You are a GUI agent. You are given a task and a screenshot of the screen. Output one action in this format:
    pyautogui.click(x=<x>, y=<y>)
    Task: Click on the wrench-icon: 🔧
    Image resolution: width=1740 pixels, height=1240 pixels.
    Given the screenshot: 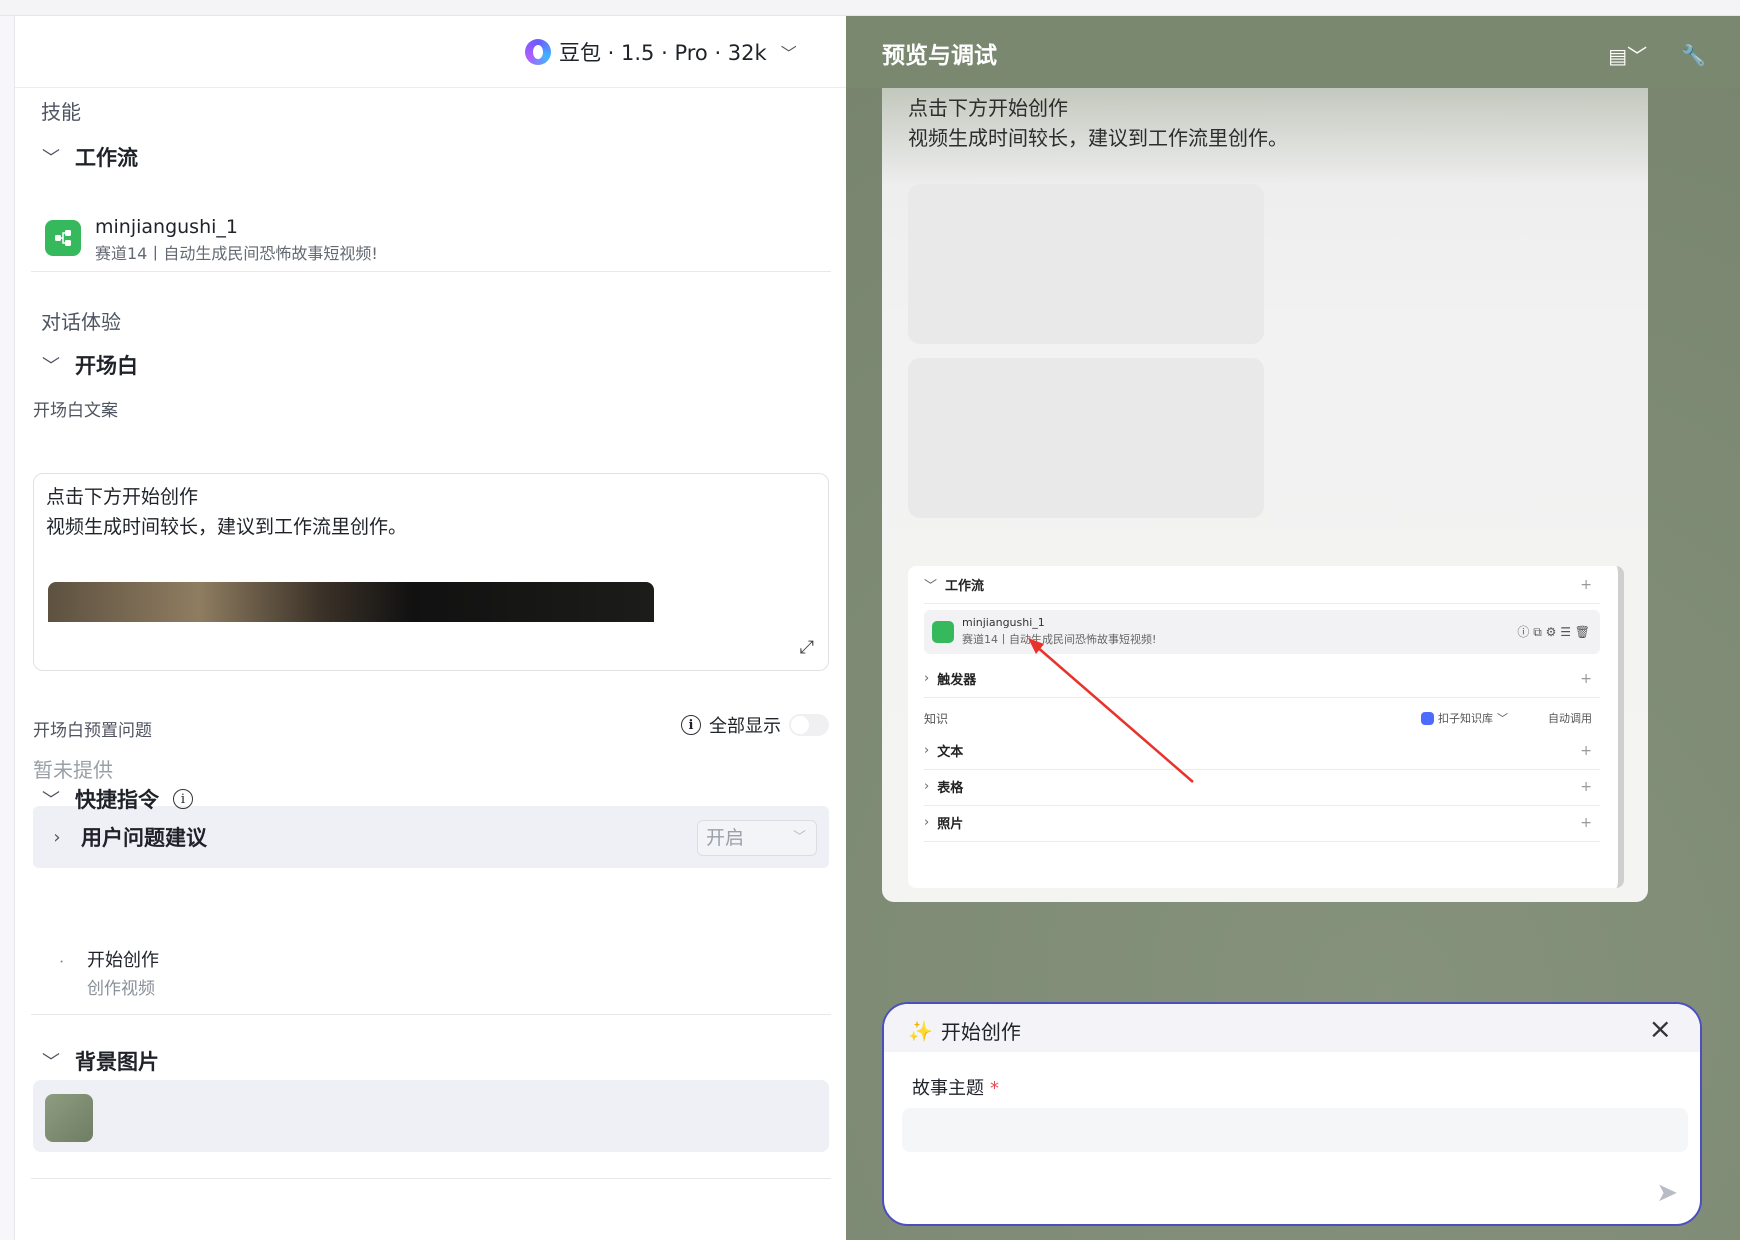 What is the action you would take?
    pyautogui.click(x=1693, y=55)
    